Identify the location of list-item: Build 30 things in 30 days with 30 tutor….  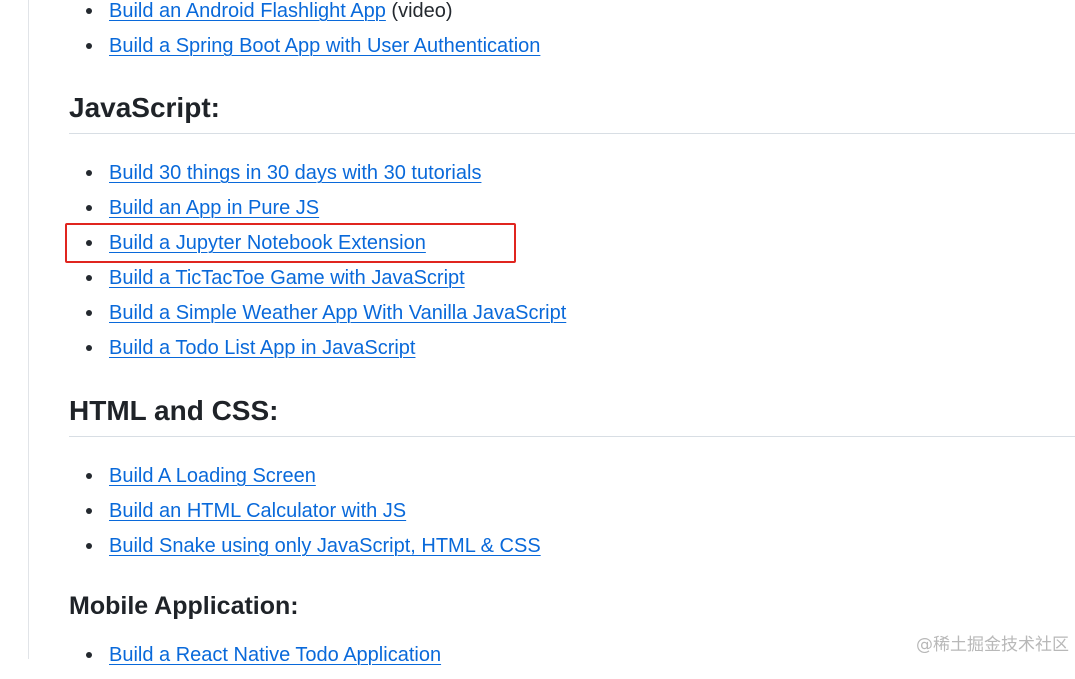
(317, 179).